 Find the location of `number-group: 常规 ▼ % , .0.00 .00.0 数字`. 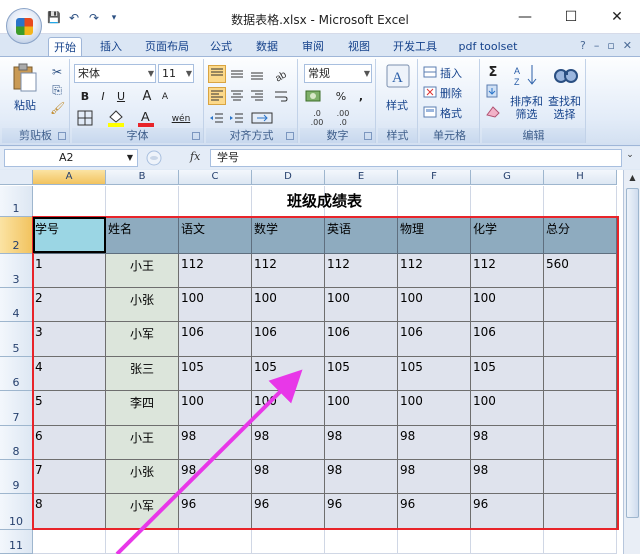

number-group: 常规 ▼ % , .0.00 .00.0 数字 is located at coordinates (338, 101).